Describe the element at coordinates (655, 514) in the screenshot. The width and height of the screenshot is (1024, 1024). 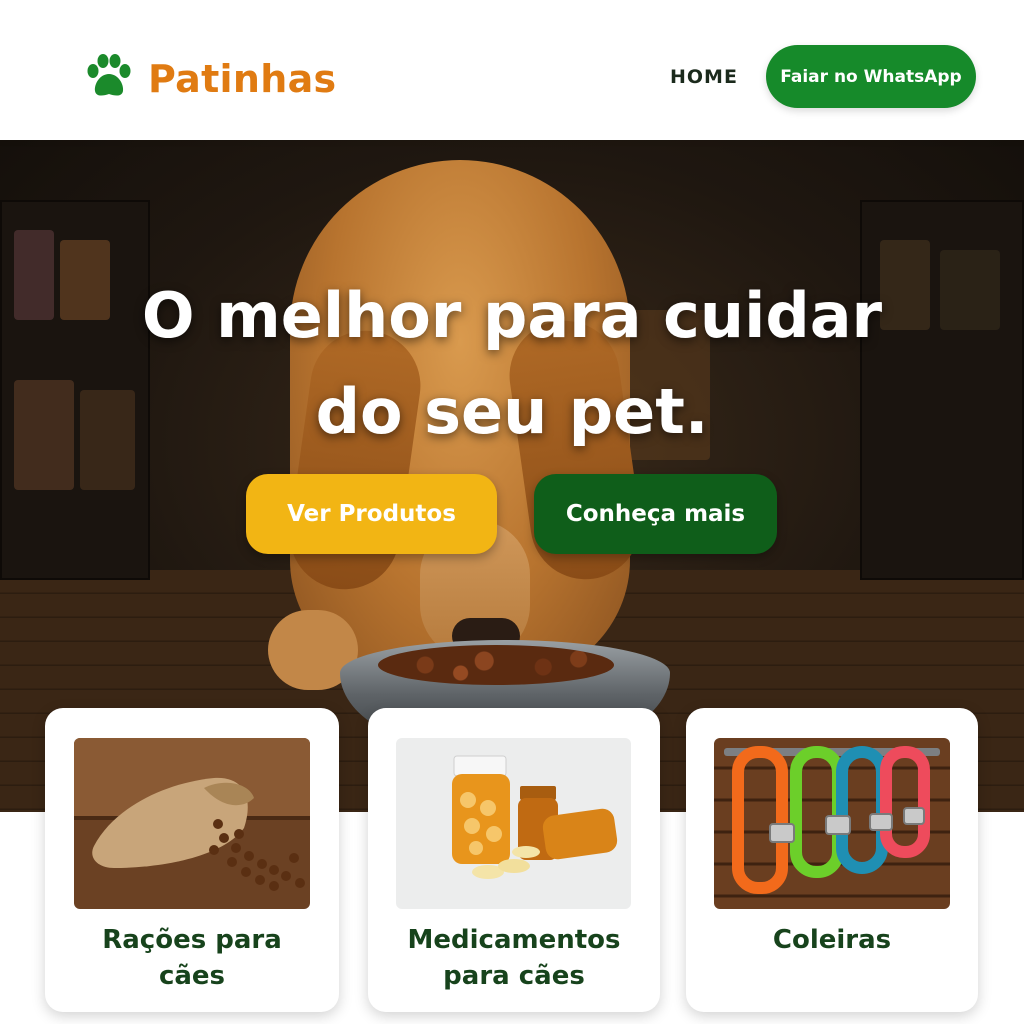
I see `learn-more-button: Conheça mais` at that location.